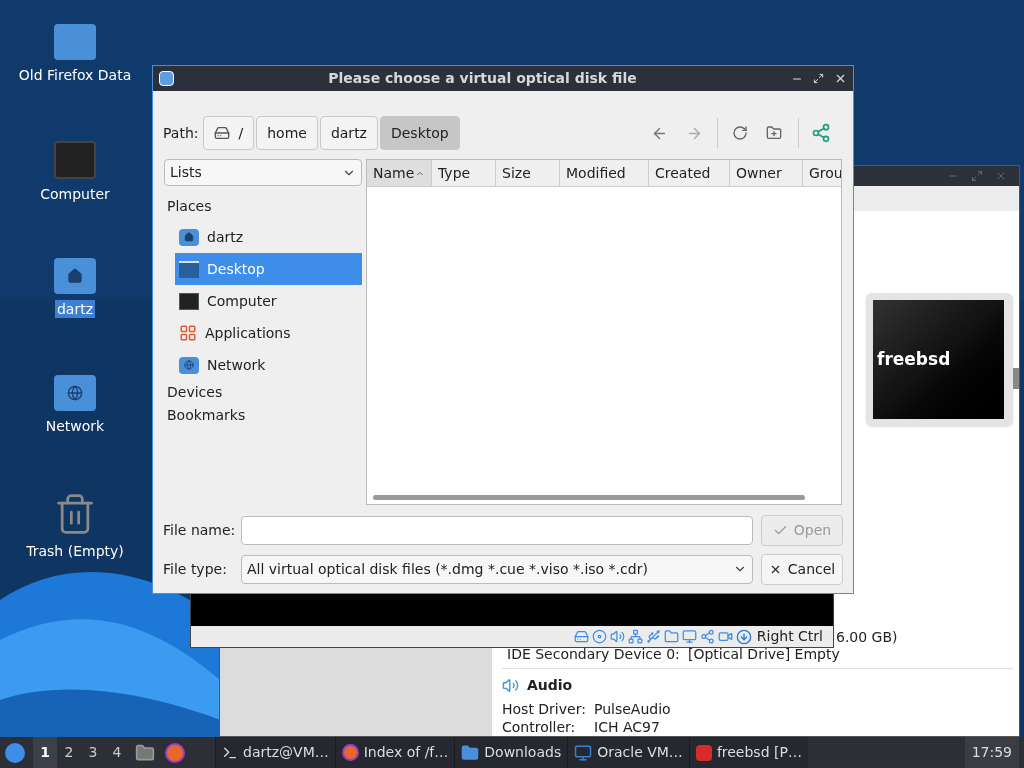 The width and height of the screenshot is (1024, 768). Describe the element at coordinates (268, 365) in the screenshot. I see `place-item: Network` at that location.